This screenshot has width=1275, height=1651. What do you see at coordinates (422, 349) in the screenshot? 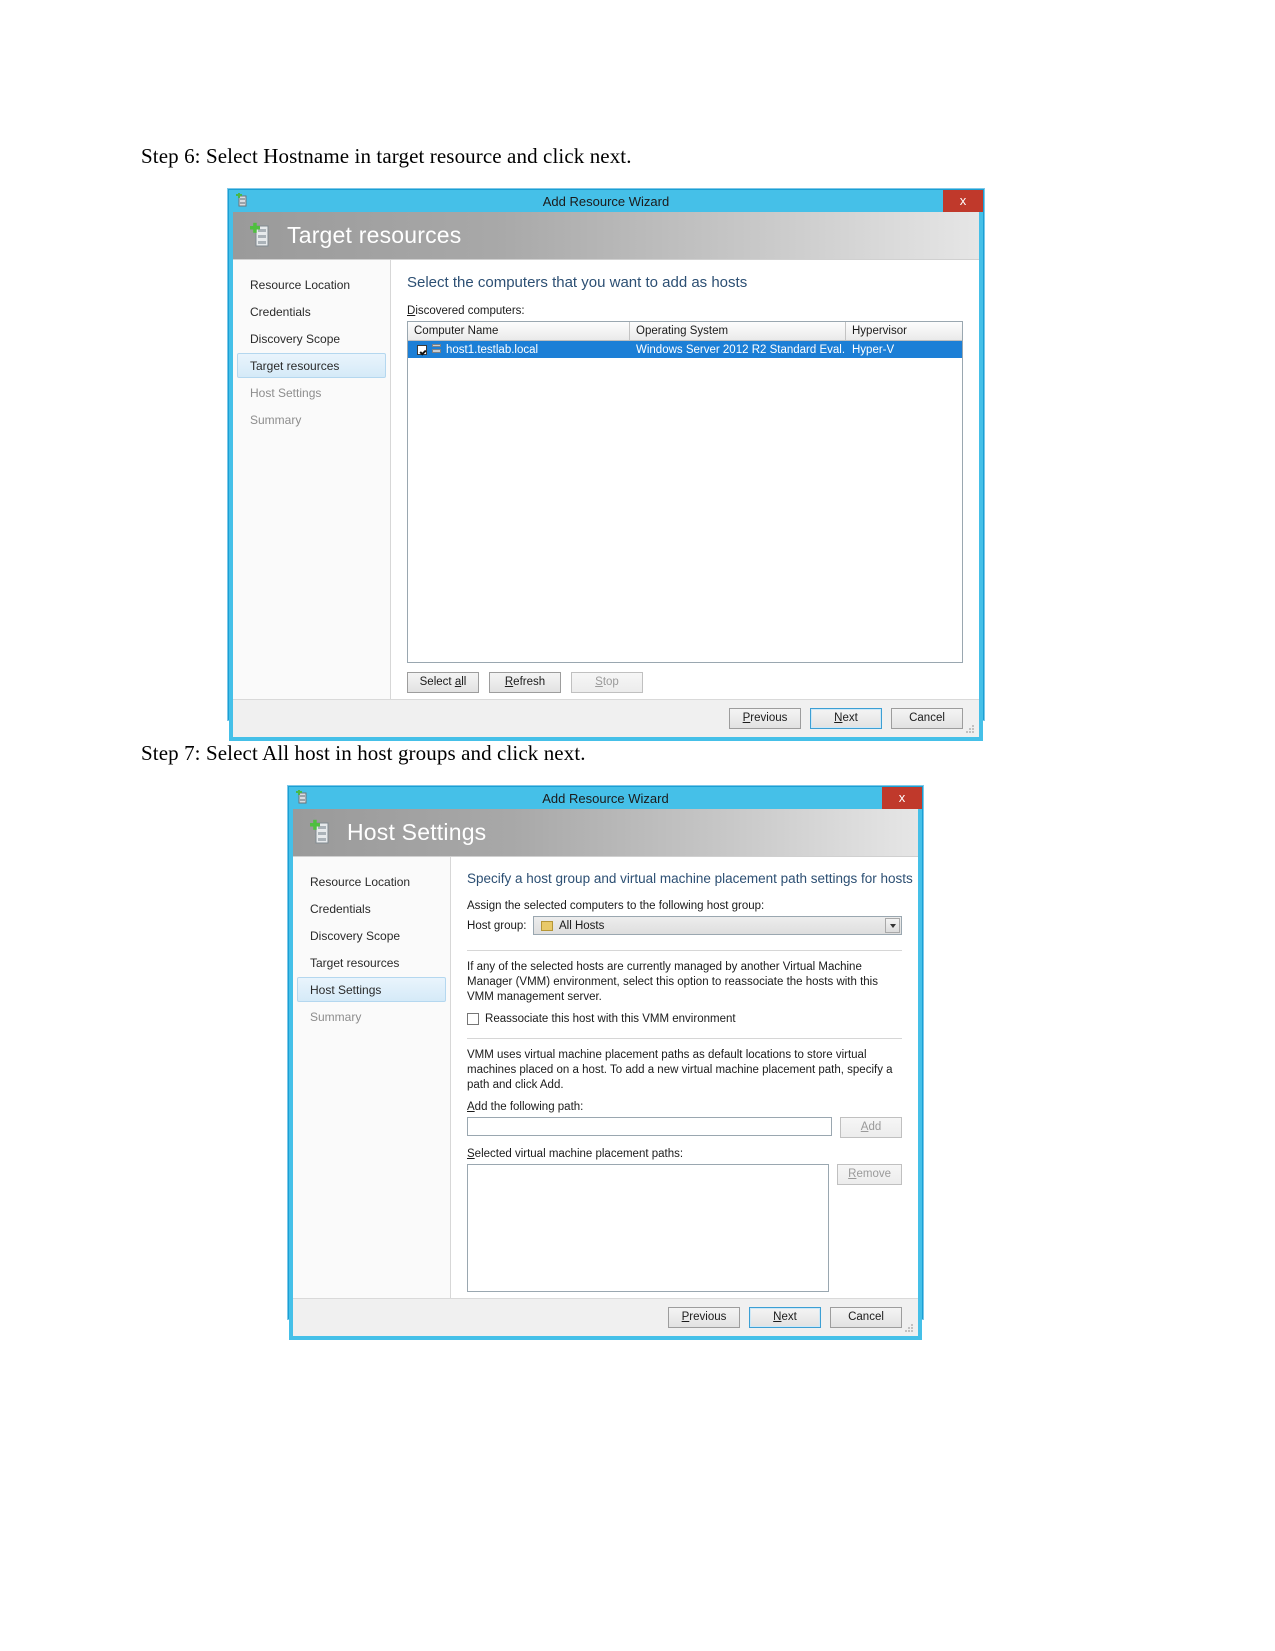
I see `row-checkbox` at bounding box center [422, 349].